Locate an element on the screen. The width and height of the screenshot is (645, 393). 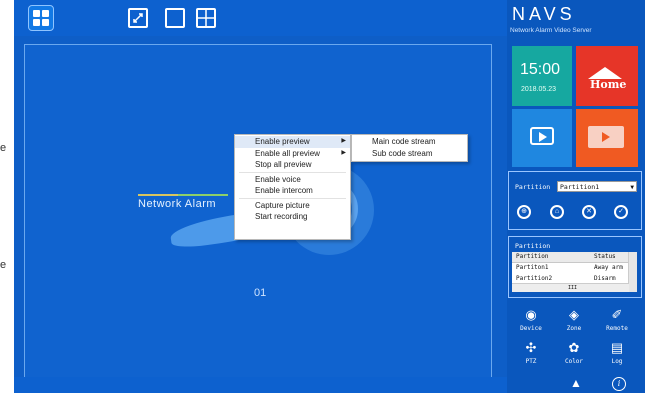
submenu-item-sub-stream: Sub code stream is located at coordinates (409, 154).